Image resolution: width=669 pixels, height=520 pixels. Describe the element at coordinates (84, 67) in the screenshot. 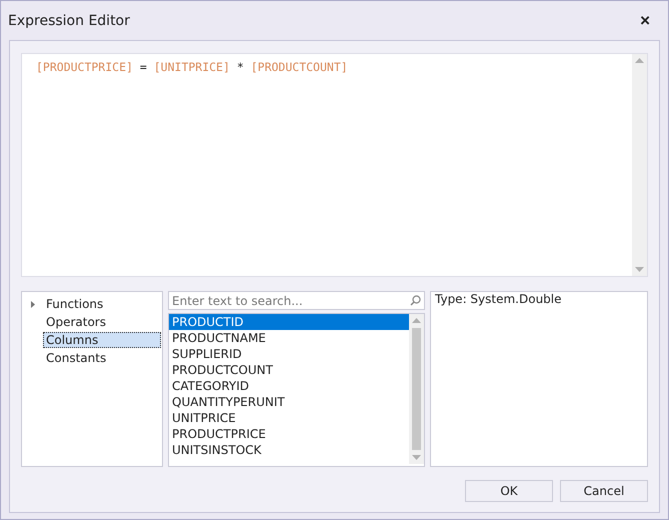

I see `column-token: [PRODUCTPRICE]` at that location.